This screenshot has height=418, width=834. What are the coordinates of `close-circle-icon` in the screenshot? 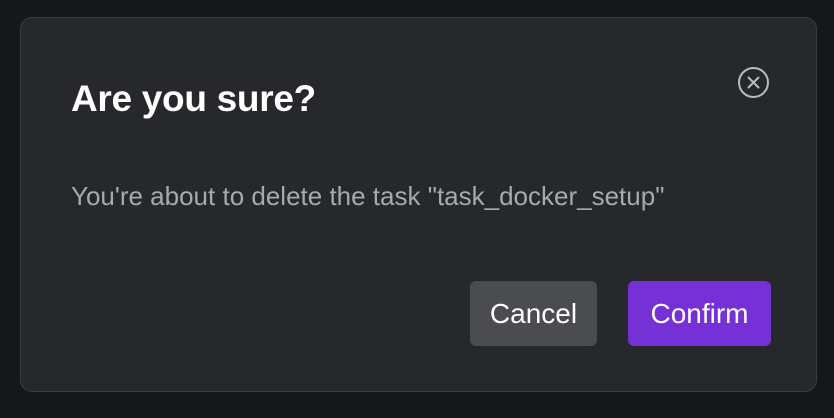 It's located at (753, 82).